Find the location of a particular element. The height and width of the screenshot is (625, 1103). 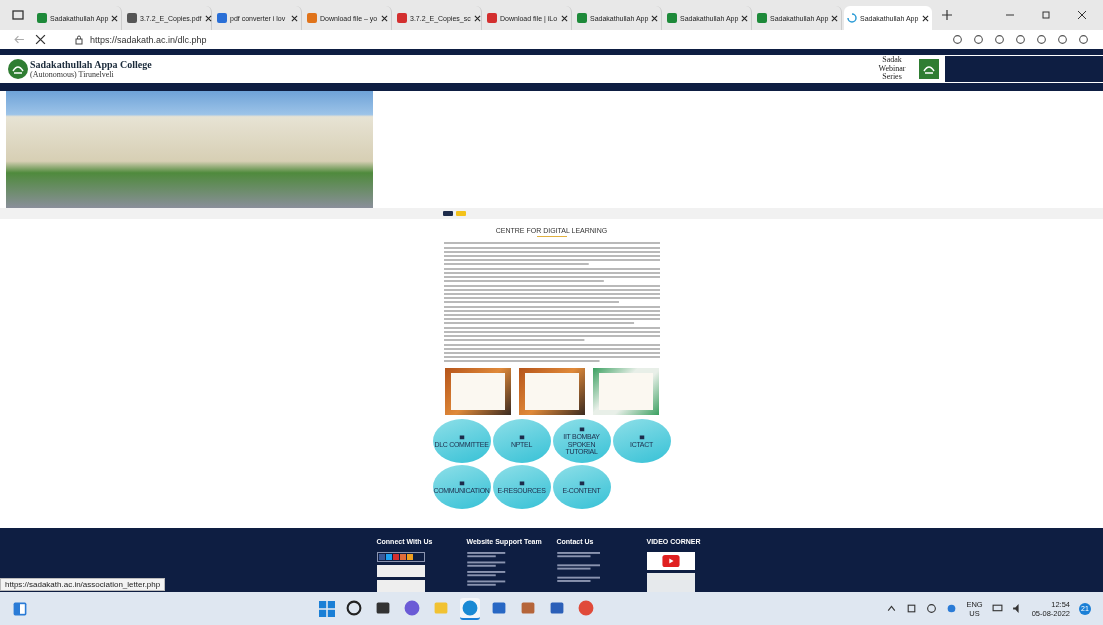

widgets-icon is located at coordinates (20, 608).